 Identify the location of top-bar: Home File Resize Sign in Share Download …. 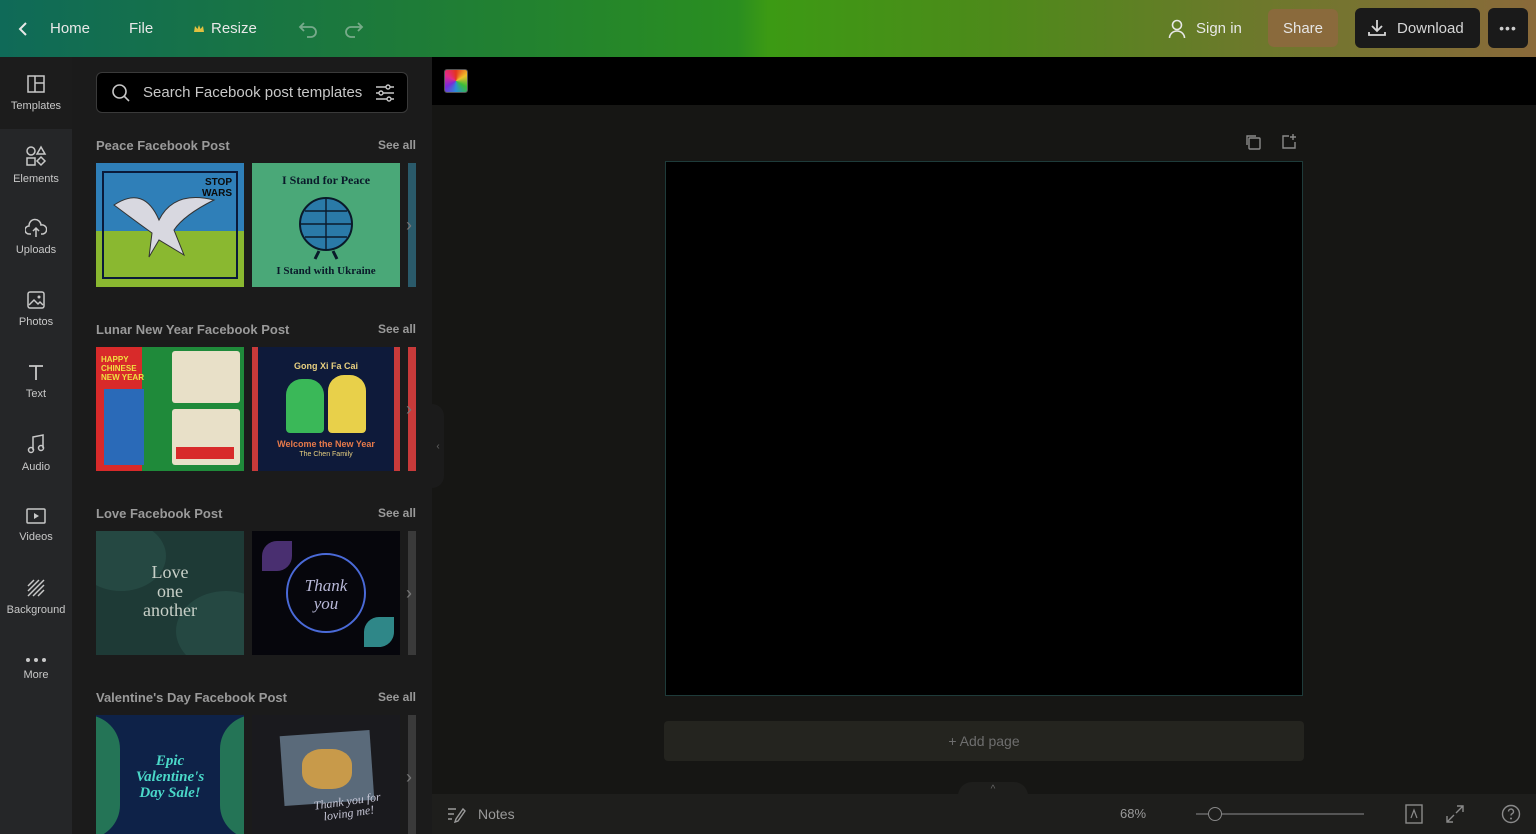
(768, 28).